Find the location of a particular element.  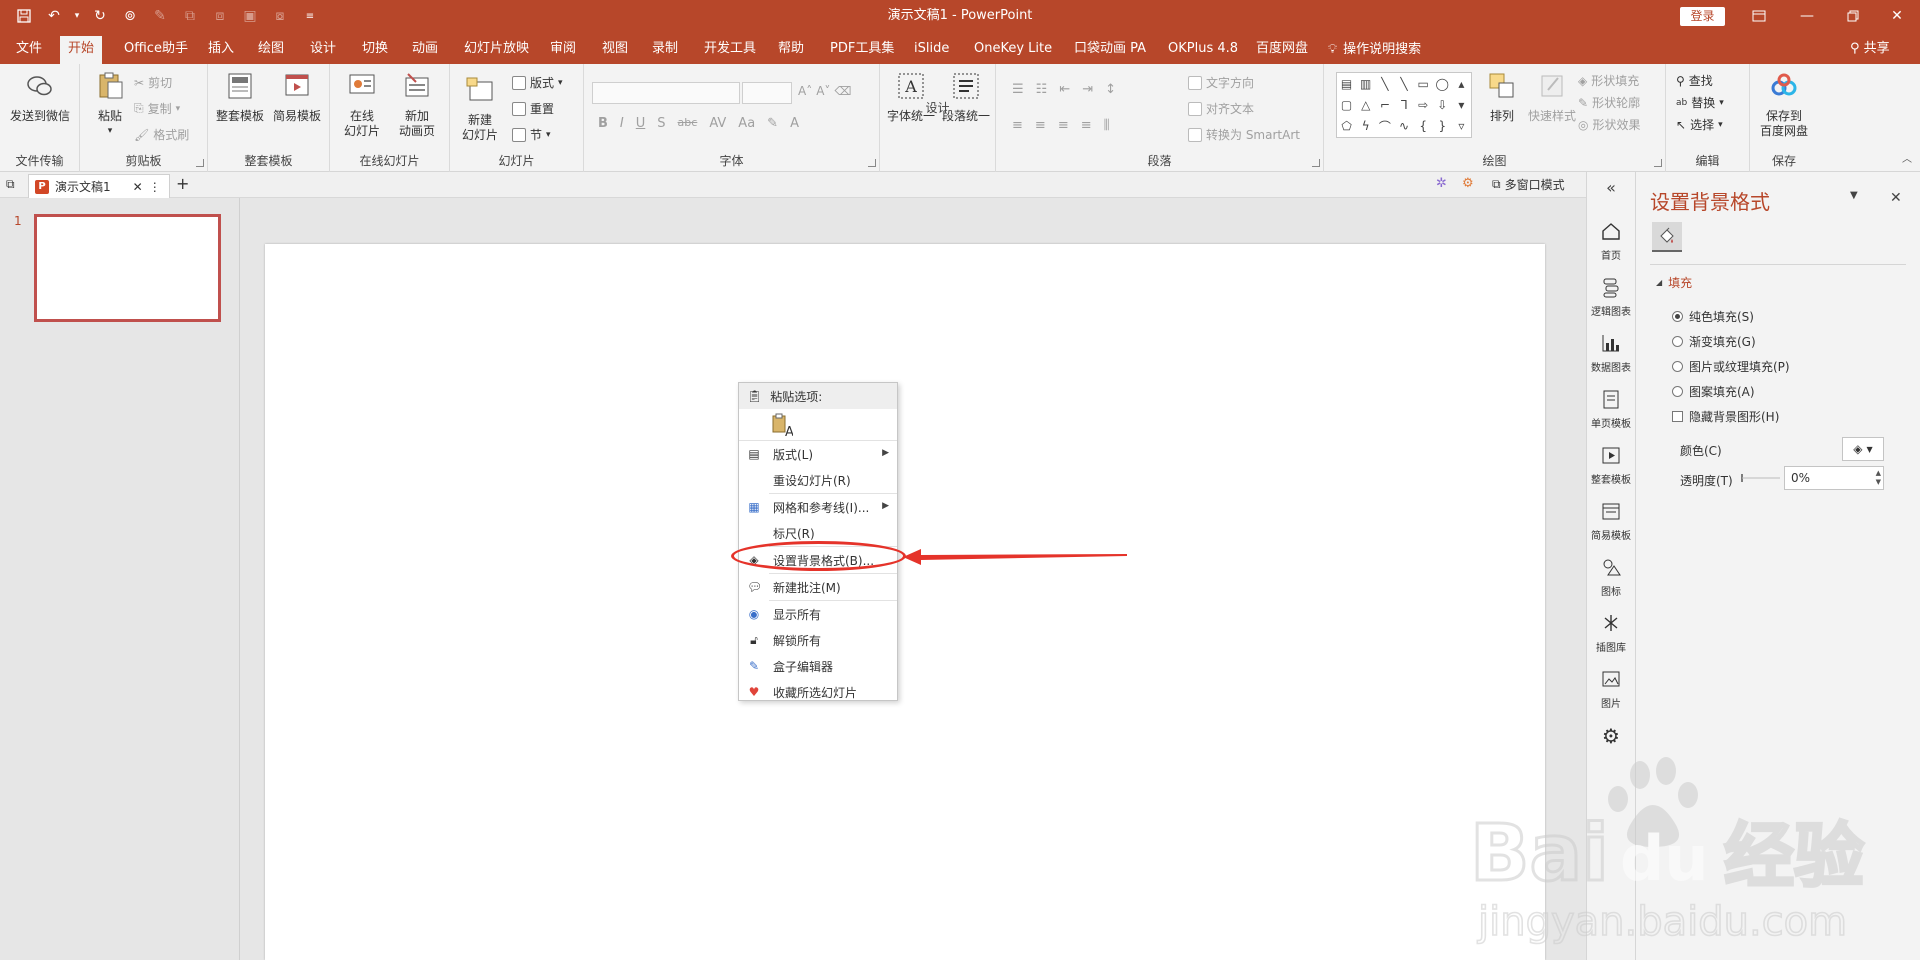

arrange-button: 排列 is located at coordinates (1502, 97).